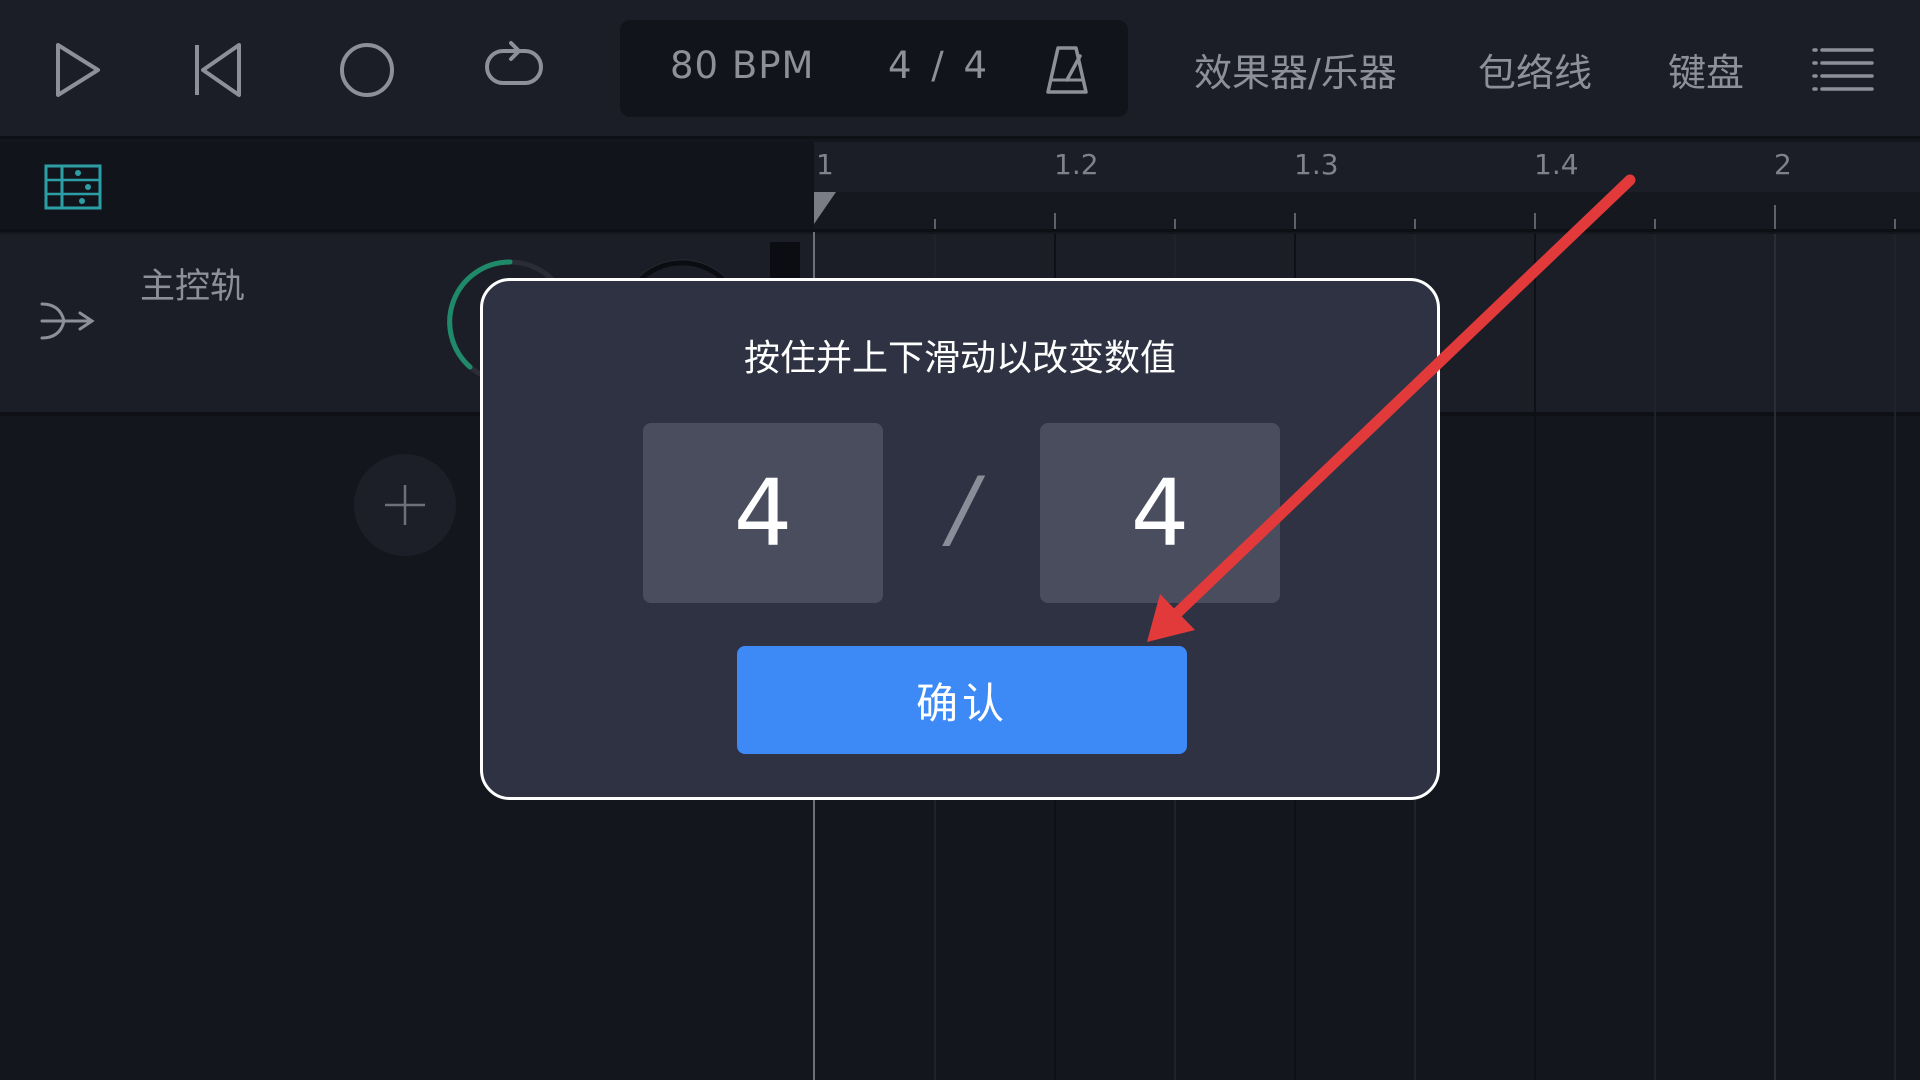 This screenshot has height=1080, width=1920. What do you see at coordinates (1076, 164) in the screenshot?
I see `ruler-label-1-2: 1.2` at bounding box center [1076, 164].